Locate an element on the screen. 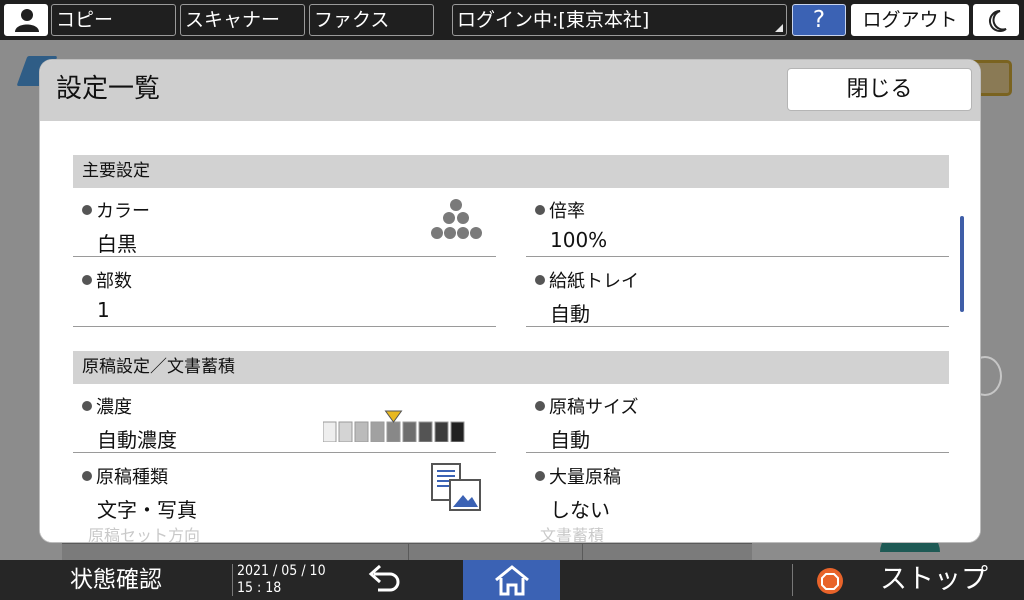 The height and width of the screenshot is (600, 1024). setting-value: 自動濃度 is located at coordinates (137, 440).